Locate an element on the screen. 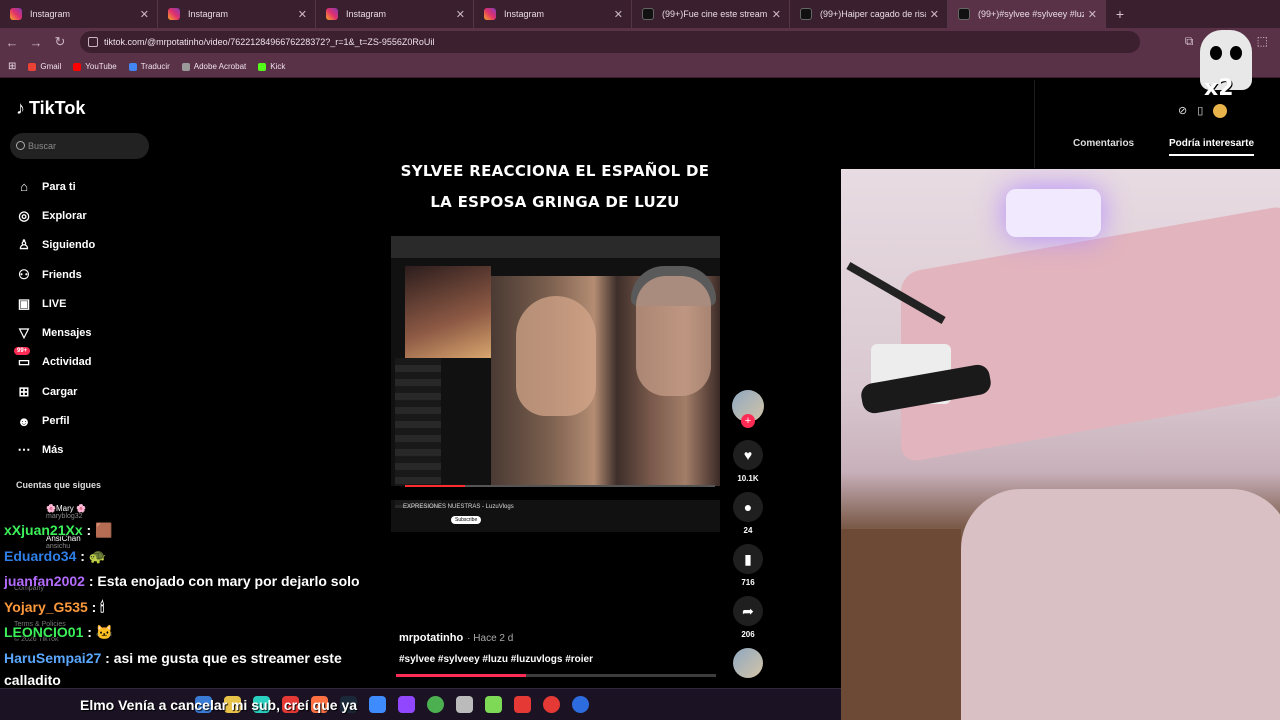 This screenshot has height=720, width=1280. streamer-cam-inset is located at coordinates (448, 312).